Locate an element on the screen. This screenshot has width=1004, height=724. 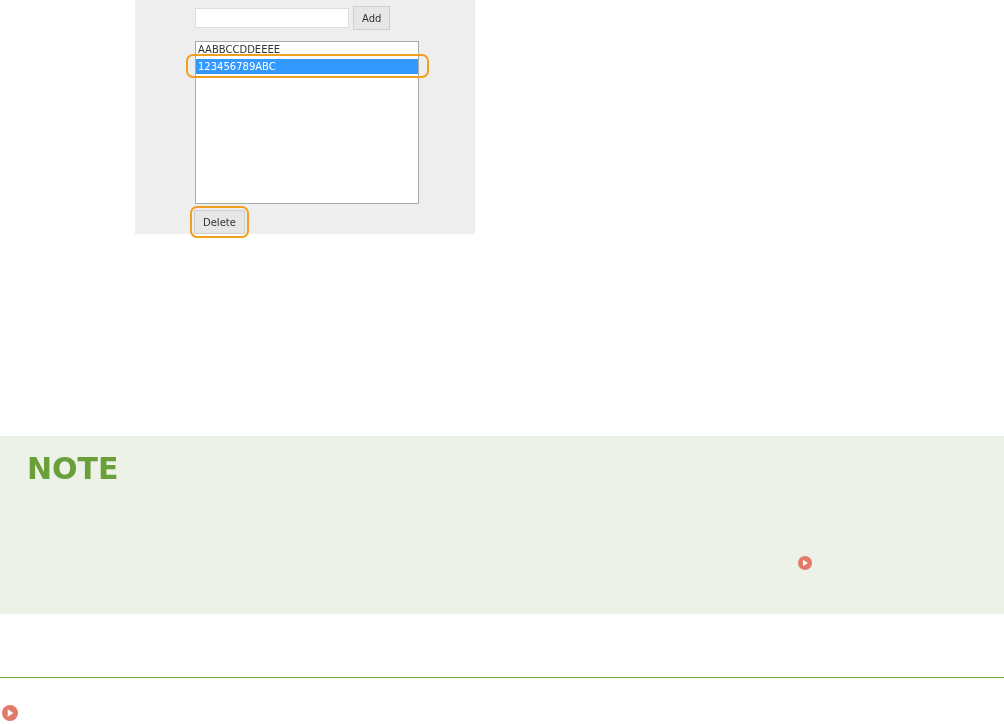
delete-button: Delete is located at coordinates (219, 222).